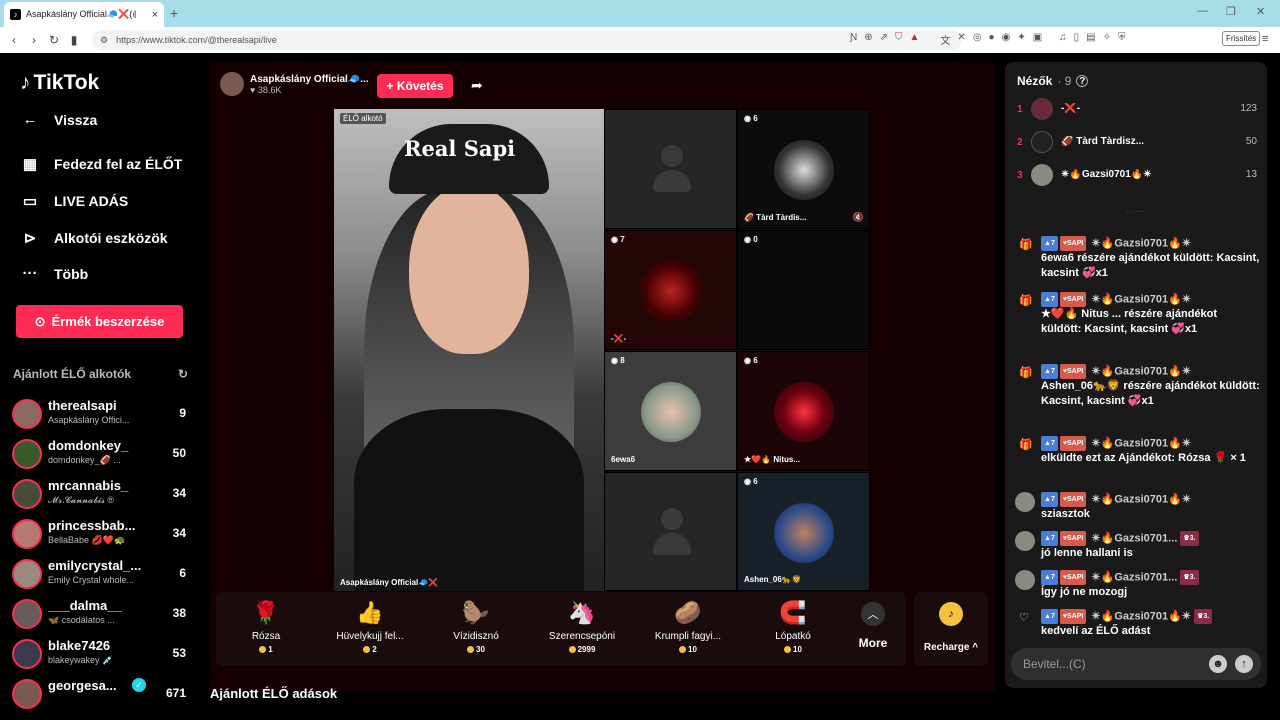  I want to click on vpn-icon: ⛨, so click(1122, 39).